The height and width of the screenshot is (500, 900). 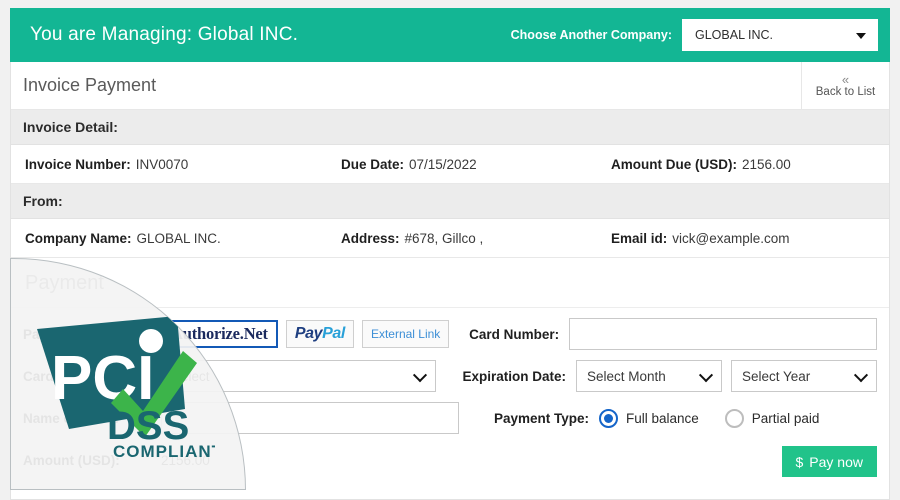 I want to click on company-name-cell: Company Name: GLOBAL INC., so click(x=176, y=238).